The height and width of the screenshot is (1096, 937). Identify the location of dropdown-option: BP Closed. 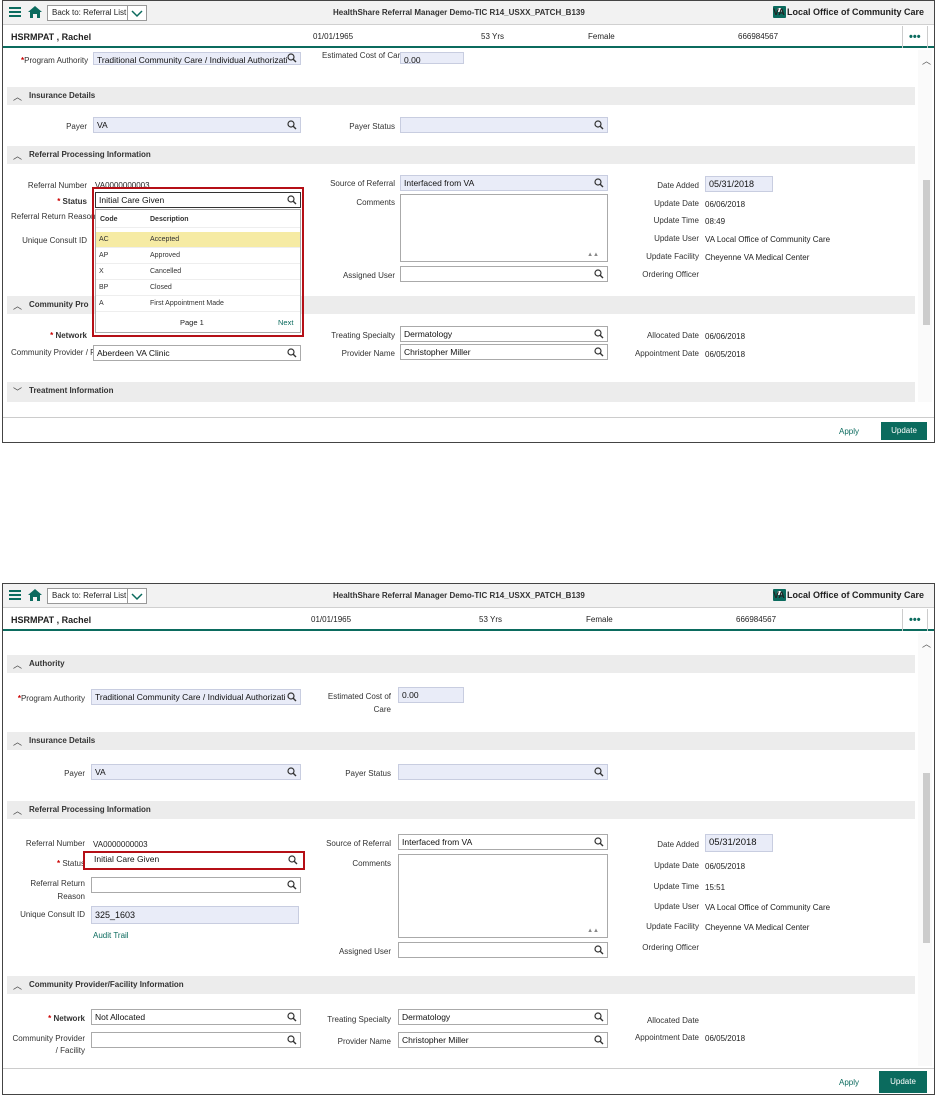
(198, 288).